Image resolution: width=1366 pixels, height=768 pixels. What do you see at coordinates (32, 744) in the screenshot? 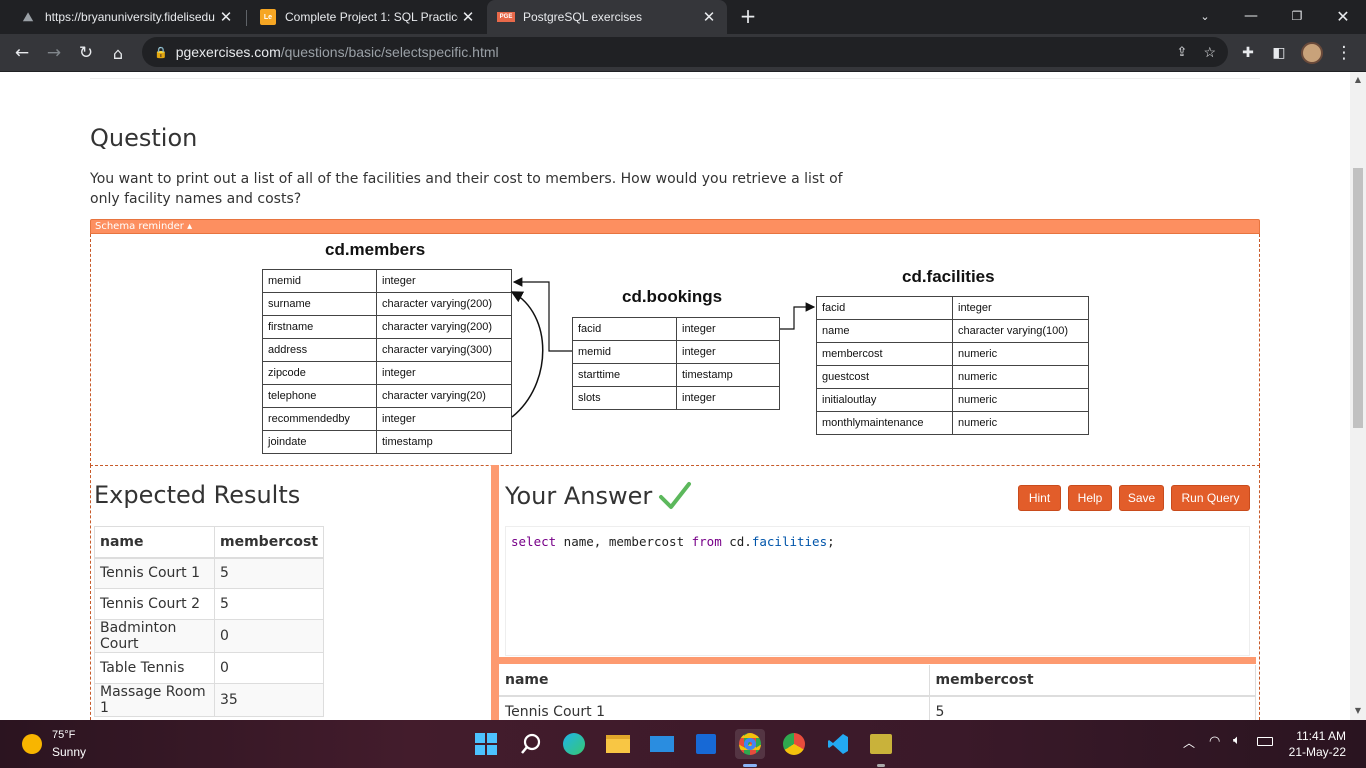
I see `sun-icon` at bounding box center [32, 744].